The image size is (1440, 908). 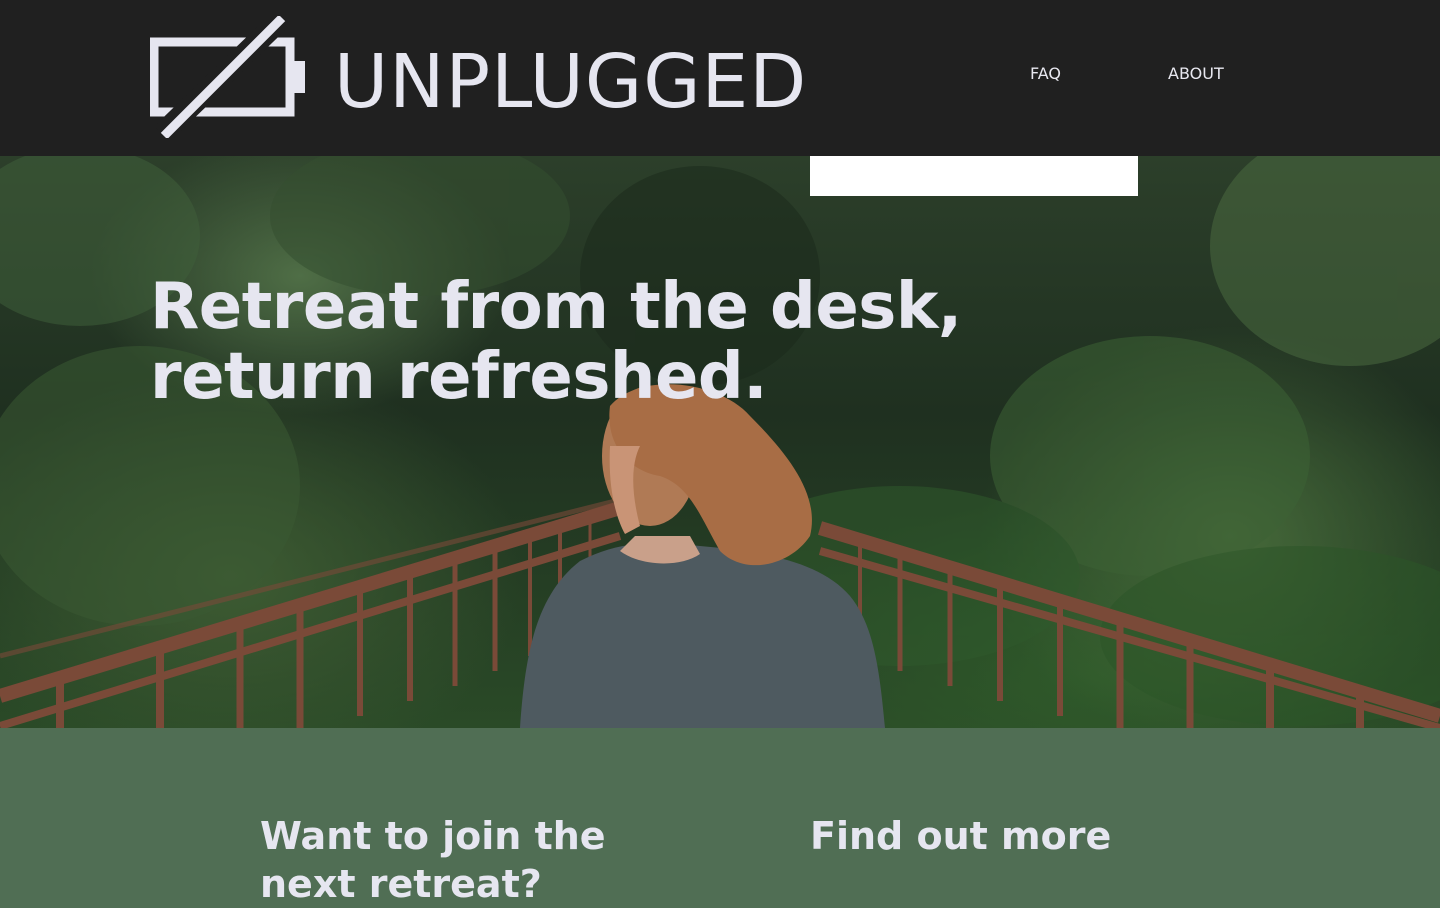 What do you see at coordinates (1045, 73) in the screenshot?
I see `nav-faq: FAQ` at bounding box center [1045, 73].